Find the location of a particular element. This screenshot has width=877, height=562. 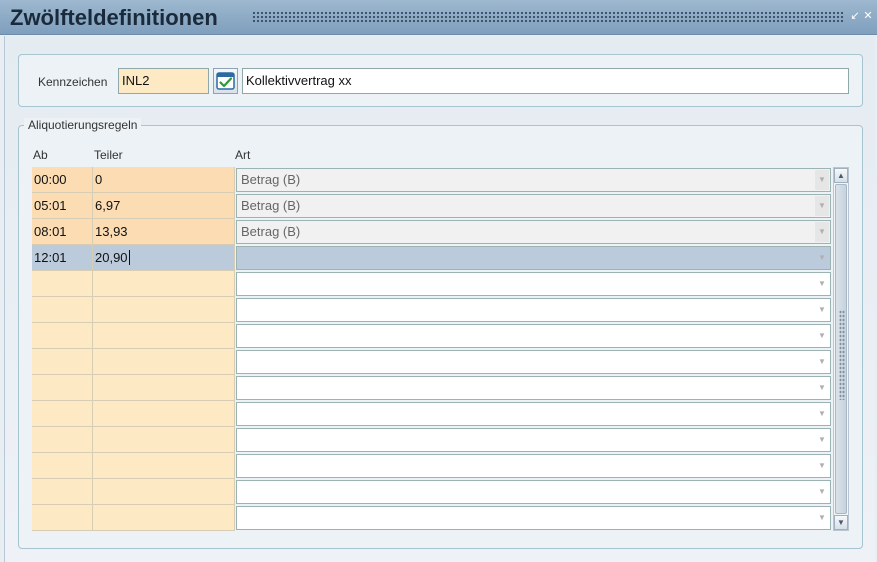

kennzeichen-label: Kennzeichen is located at coordinates (73, 82).